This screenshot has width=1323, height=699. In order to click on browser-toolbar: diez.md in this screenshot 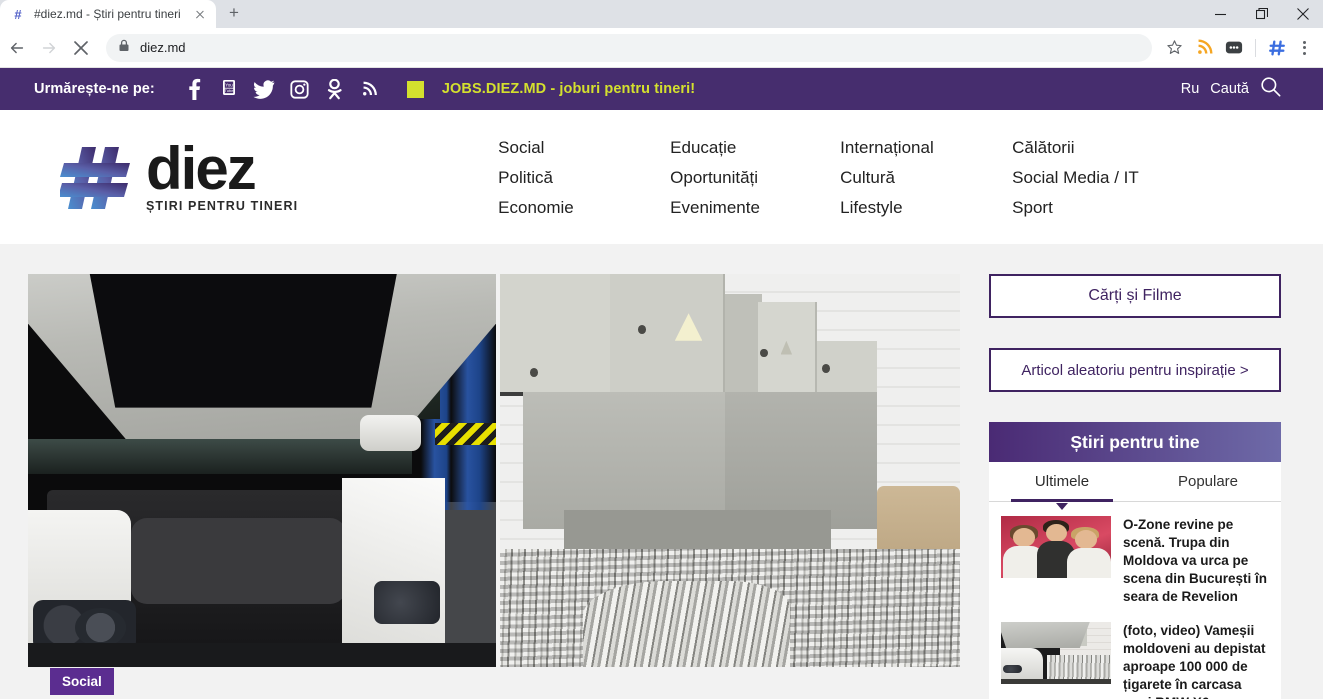, I will do `click(661, 48)`.